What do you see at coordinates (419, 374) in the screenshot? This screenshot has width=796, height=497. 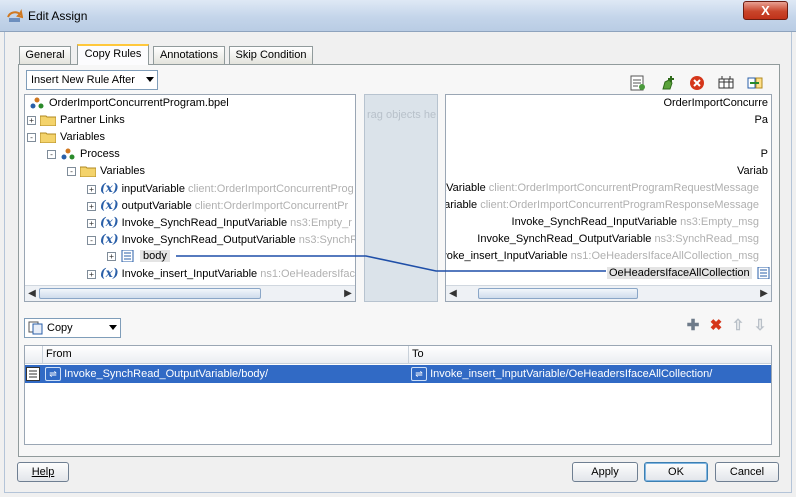 I see `xpath-icon: ⇌` at bounding box center [419, 374].